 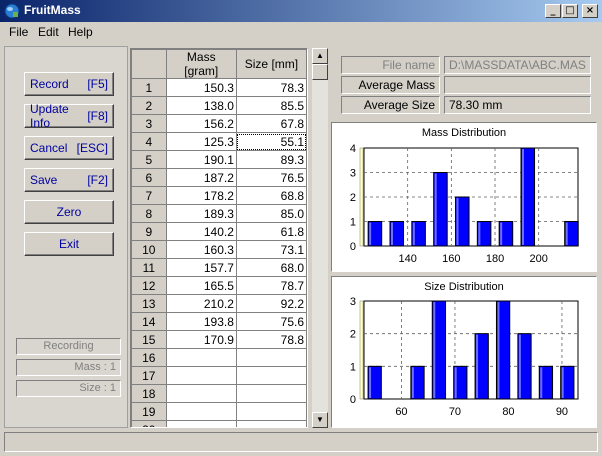 What do you see at coordinates (149, 423) in the screenshot?
I see `row-number: 20` at bounding box center [149, 423].